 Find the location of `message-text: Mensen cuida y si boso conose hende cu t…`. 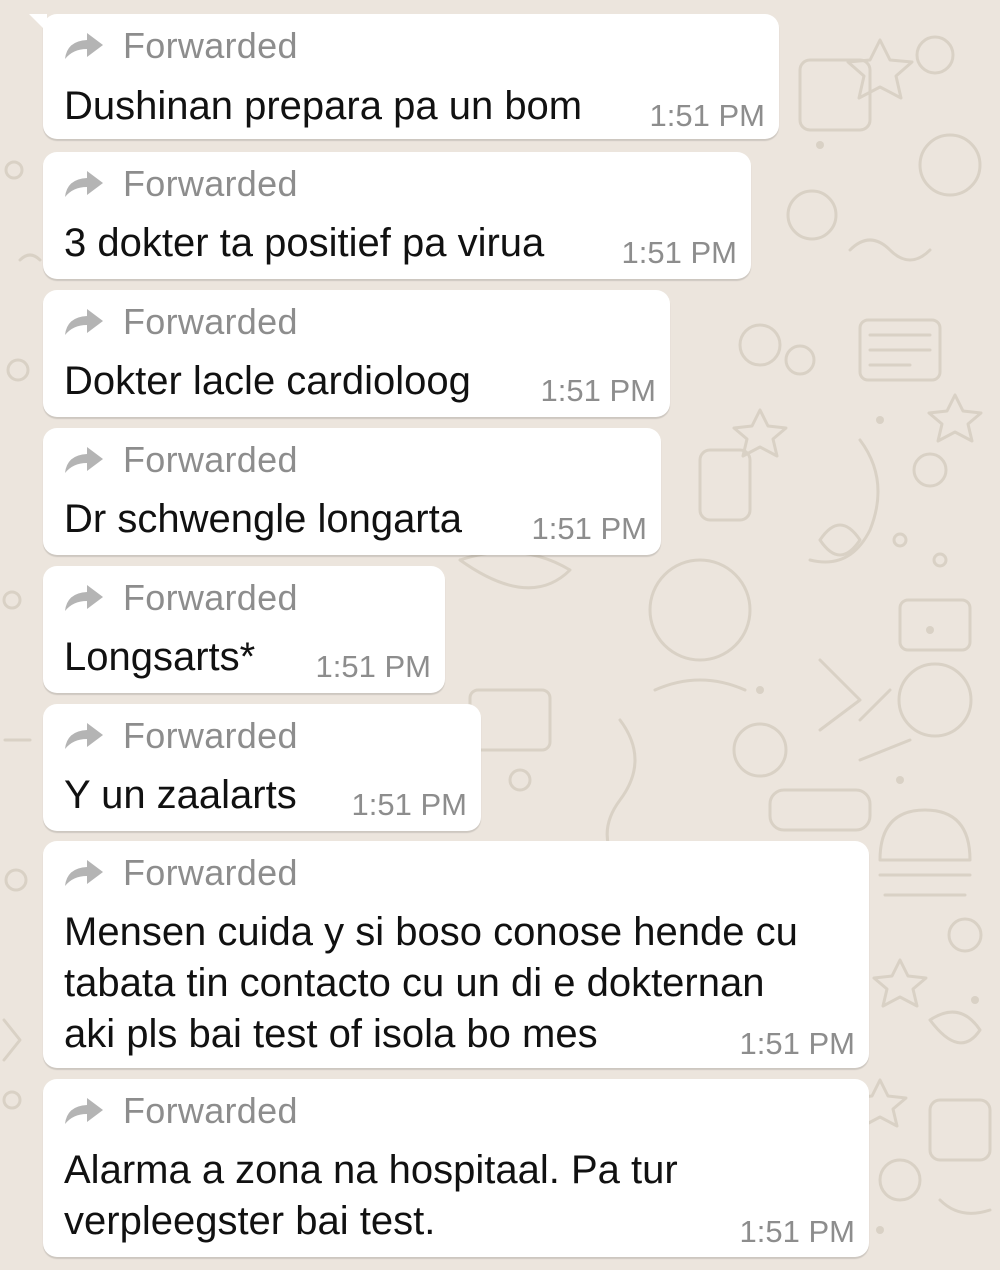

message-text: Mensen cuida y si boso conose hende cu t… is located at coordinates (431, 983).